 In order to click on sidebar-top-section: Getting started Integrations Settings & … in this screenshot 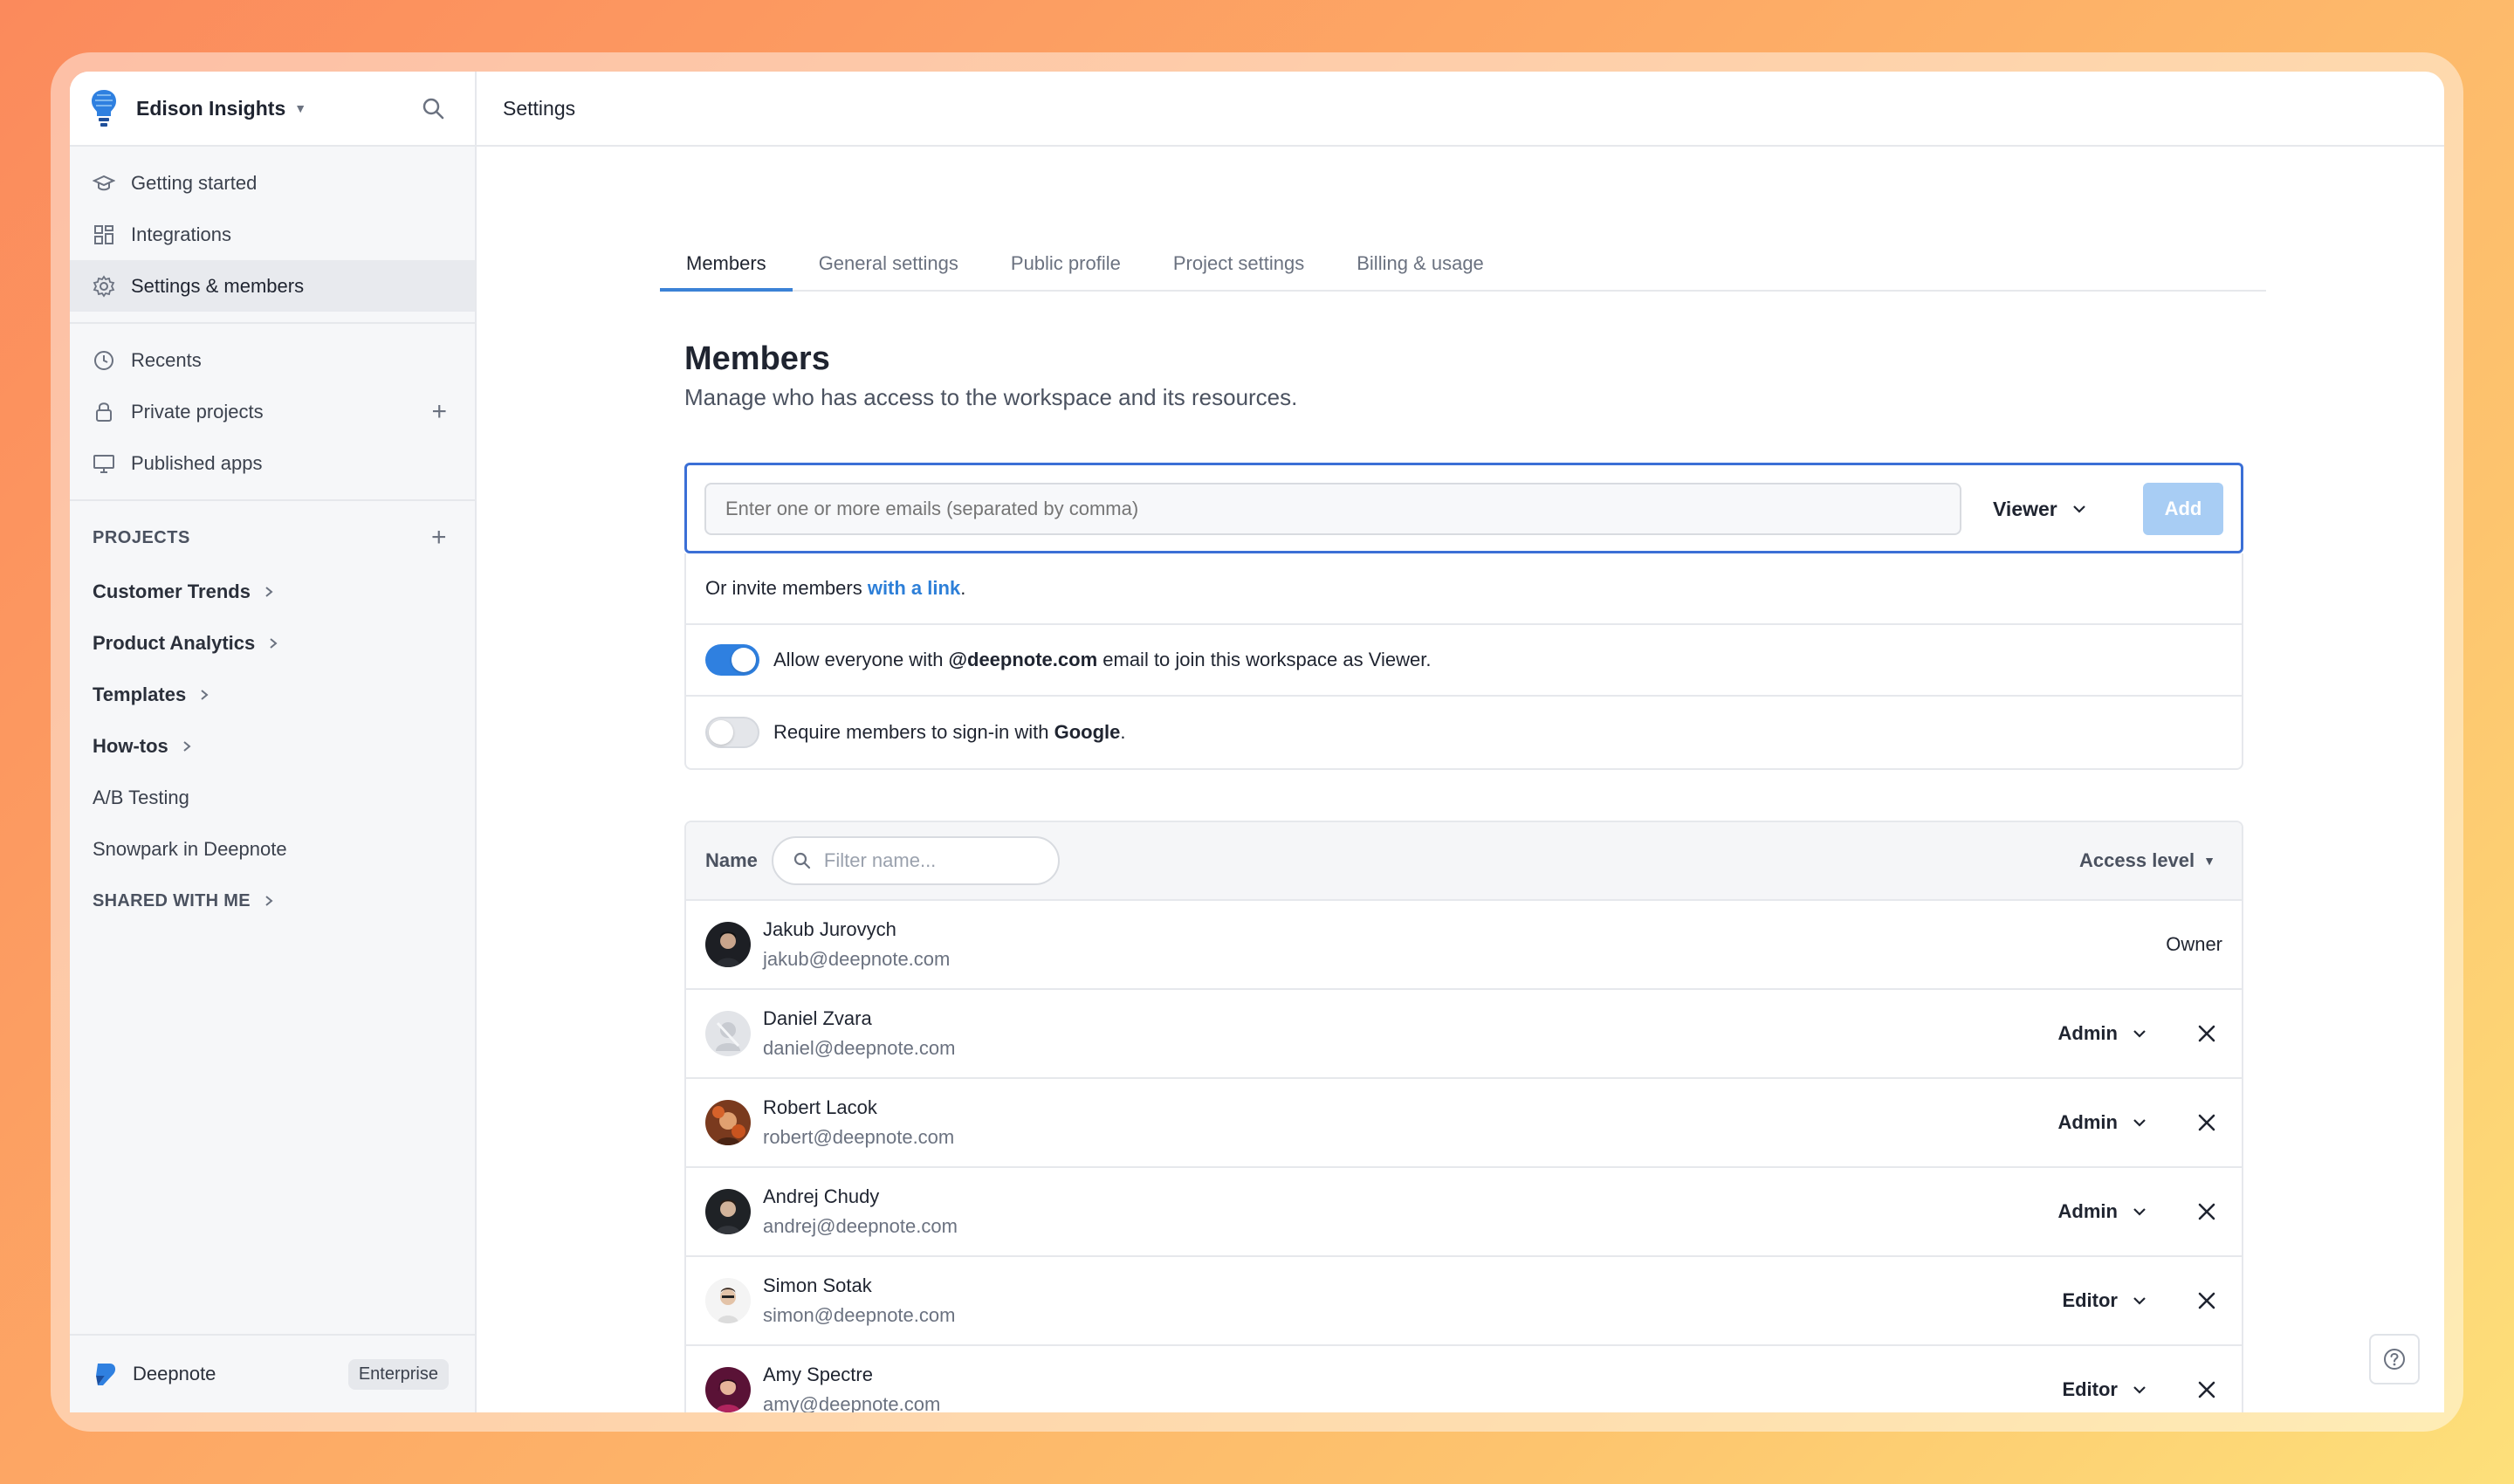, I will do `click(272, 236)`.